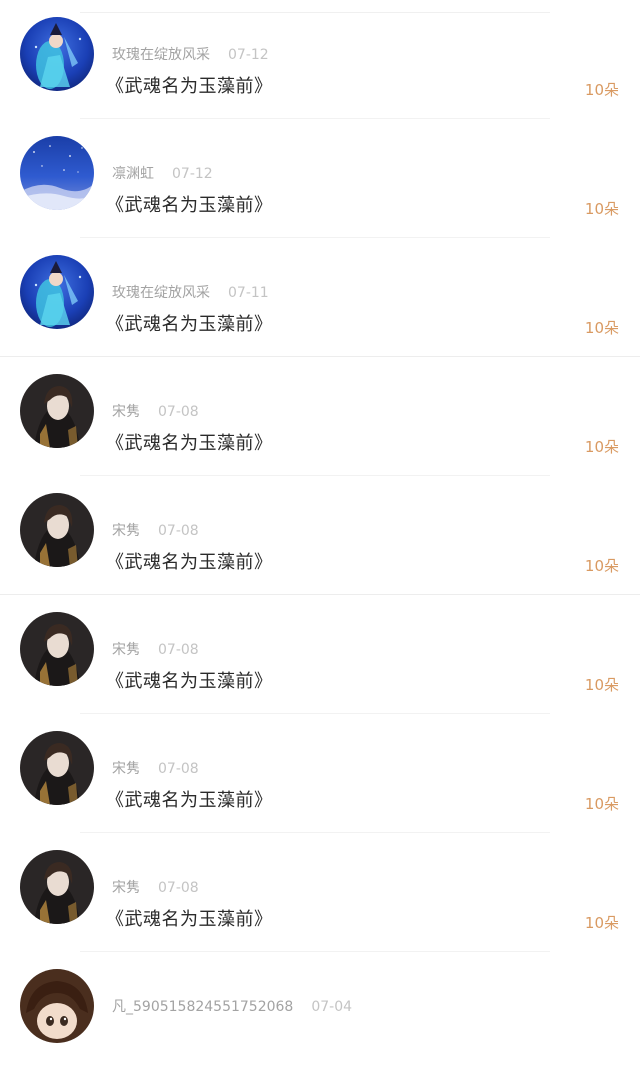 This screenshot has width=640, height=1071. I want to click on comment-meta: 玫瑰在绽放风采 07-11, so click(190, 293).